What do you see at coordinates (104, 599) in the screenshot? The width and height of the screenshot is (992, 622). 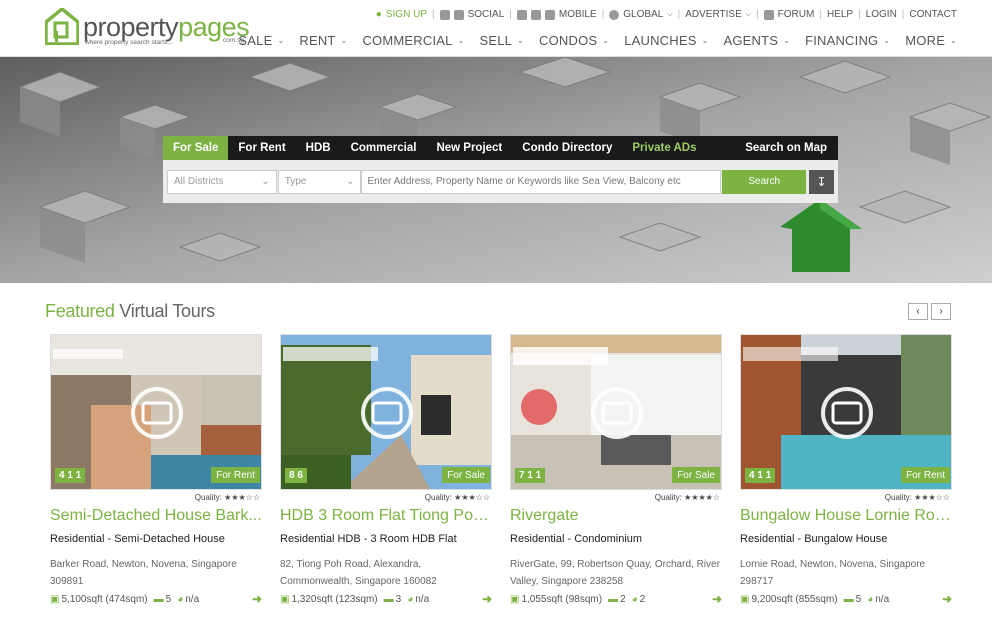 I see `listing-area: 5,100sqft (474sqm)` at bounding box center [104, 599].